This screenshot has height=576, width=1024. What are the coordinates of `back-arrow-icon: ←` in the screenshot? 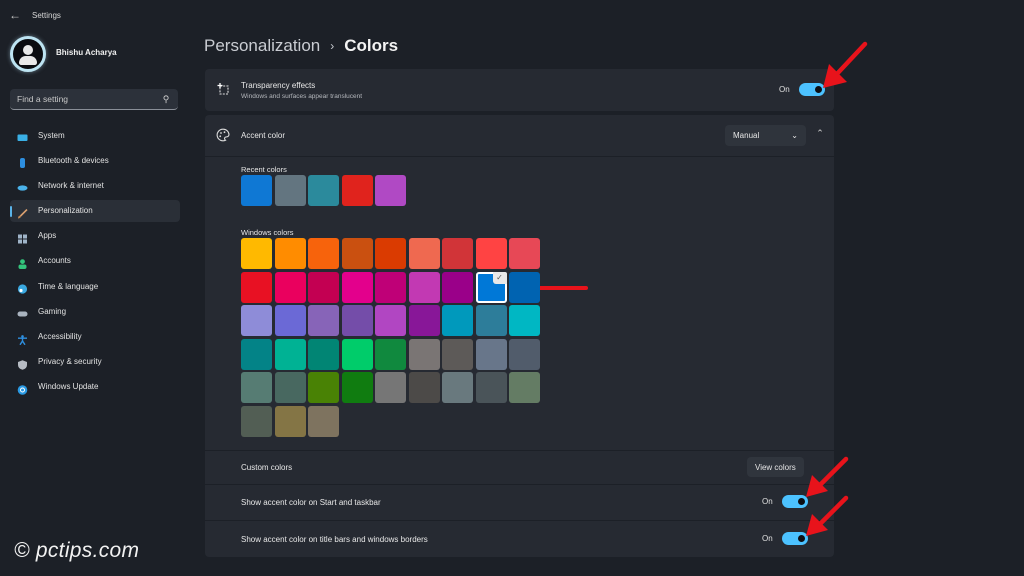 It's located at (16, 15).